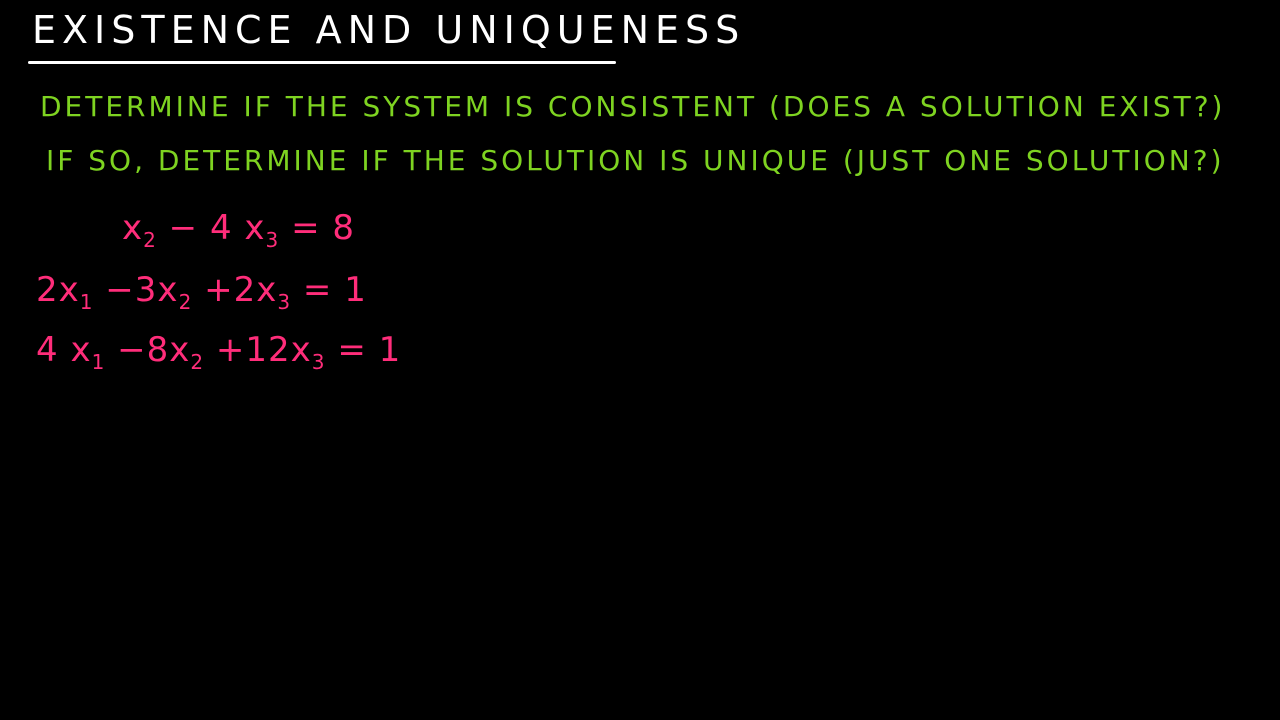  I want to click on equation-1: x2 − 4 x3 = 8, so click(239, 230).